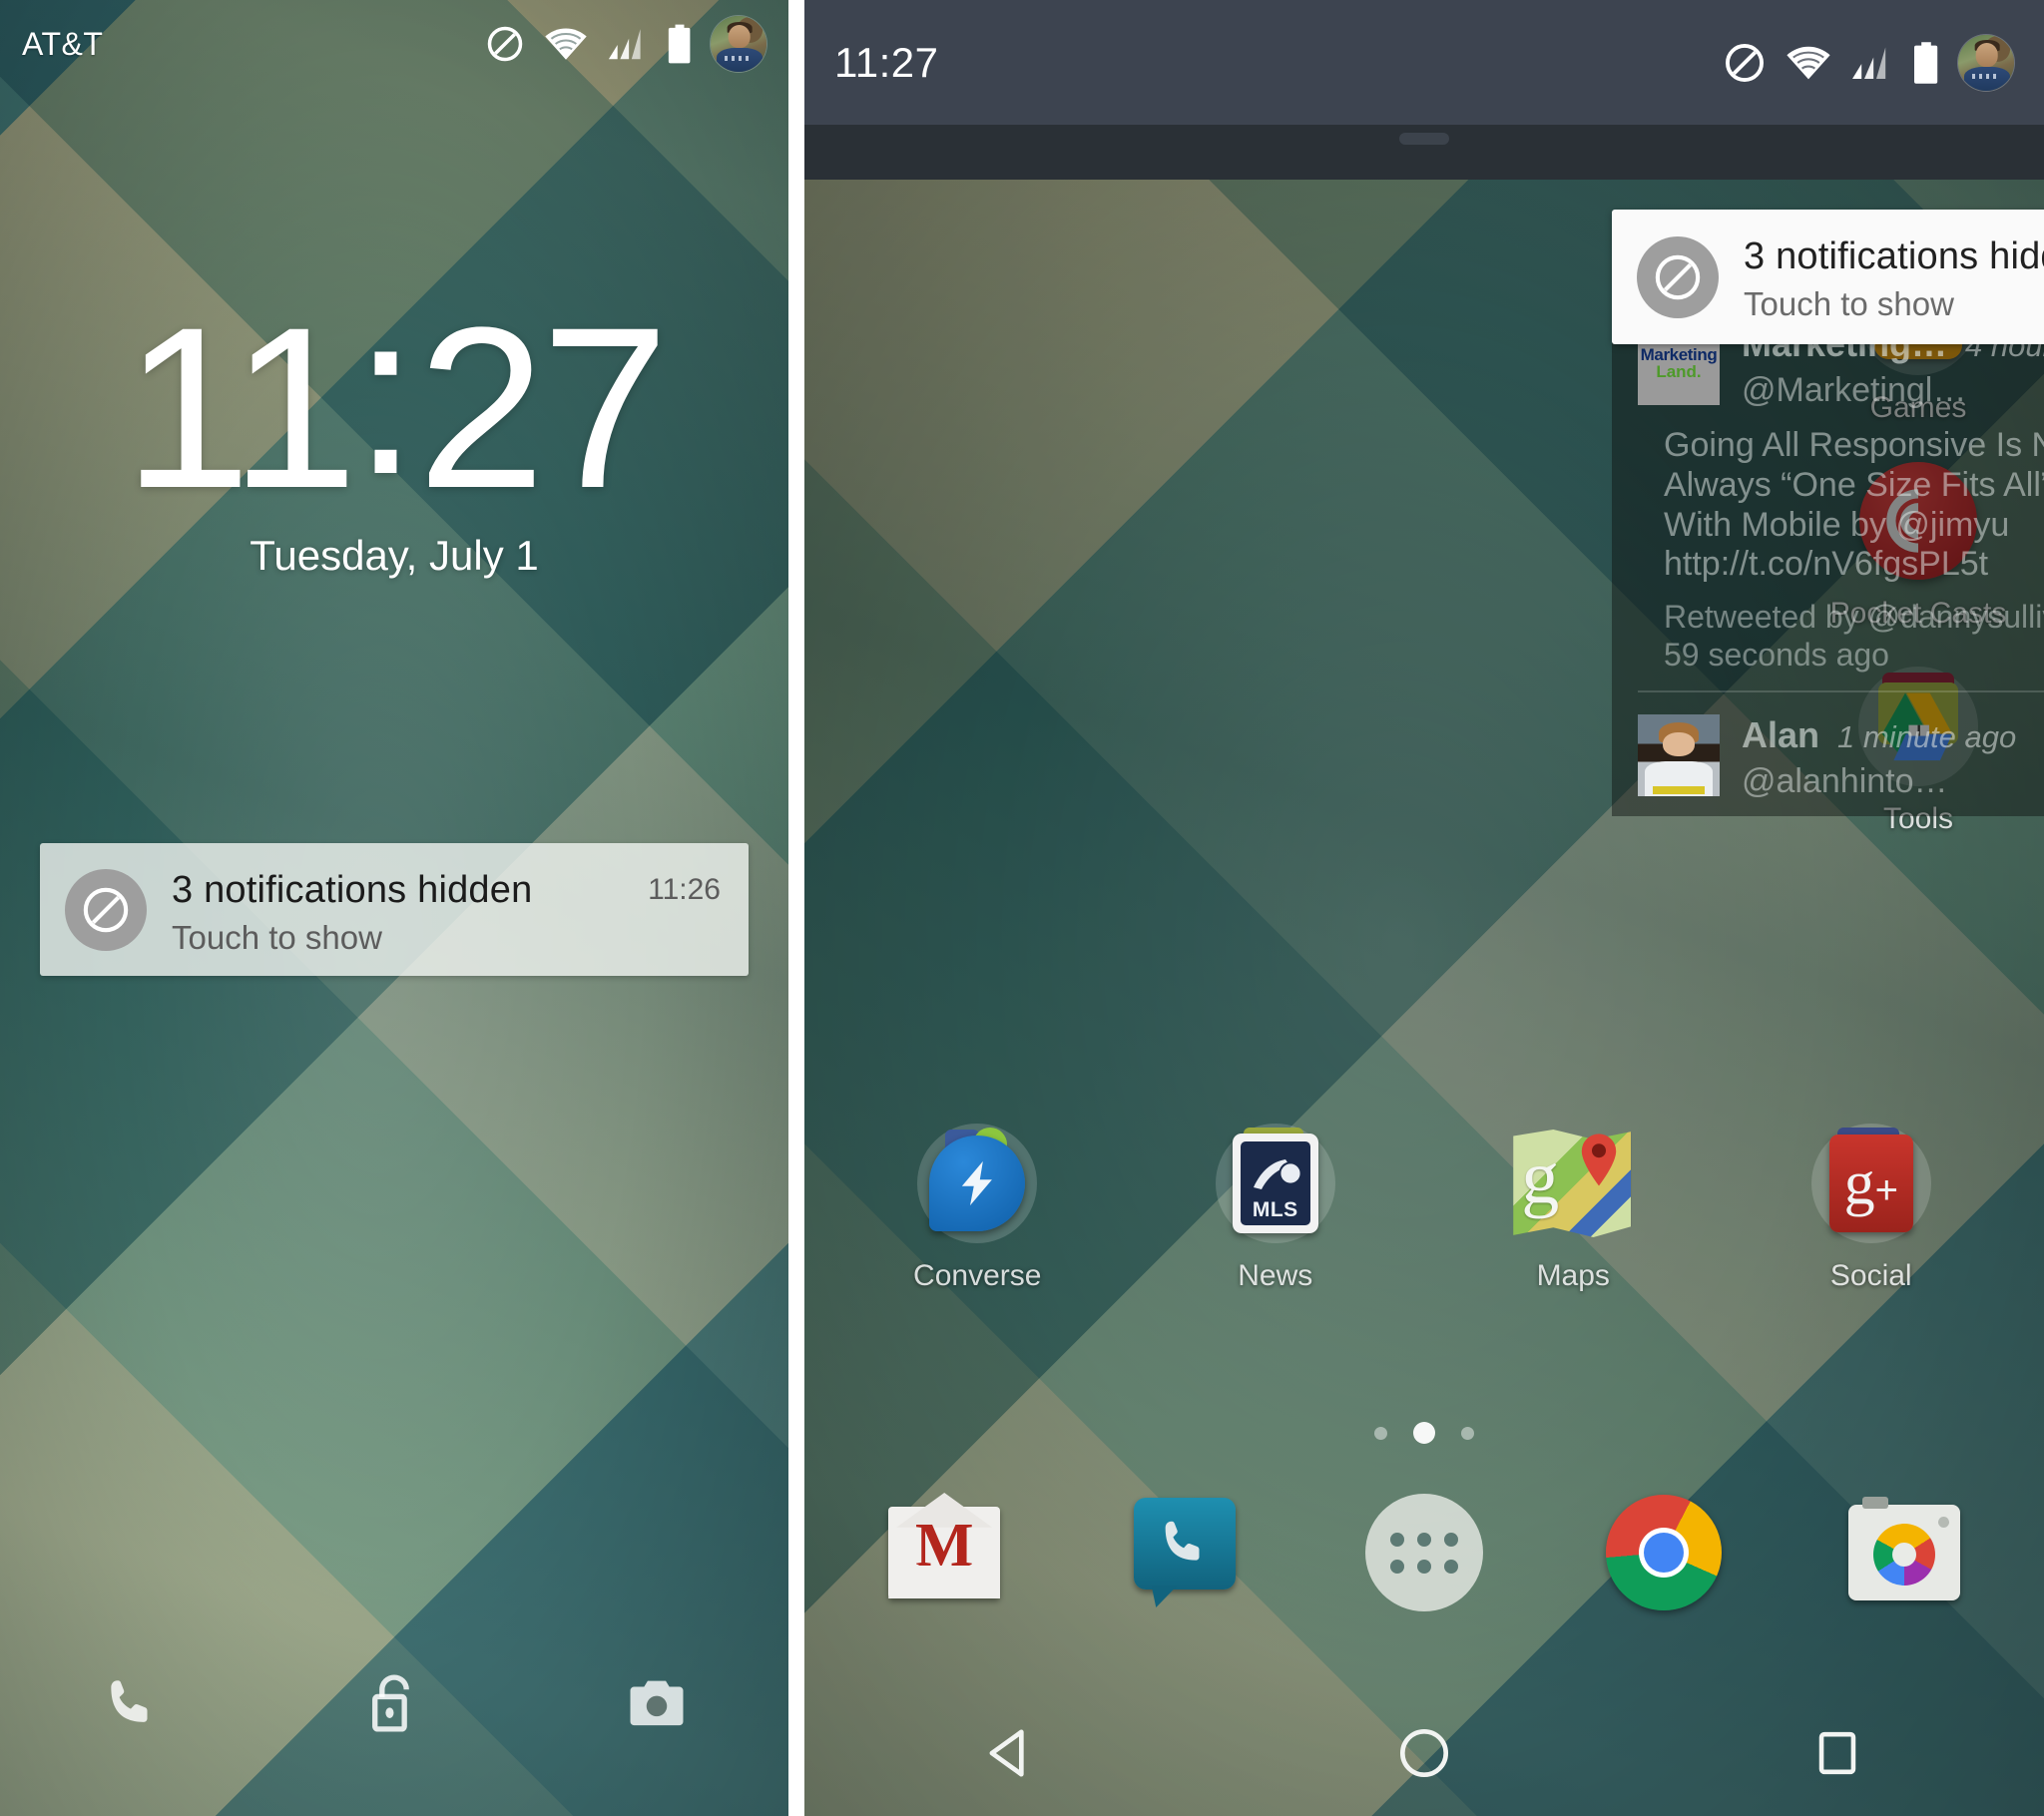  I want to click on dock-item-camera, so click(1904, 1552).